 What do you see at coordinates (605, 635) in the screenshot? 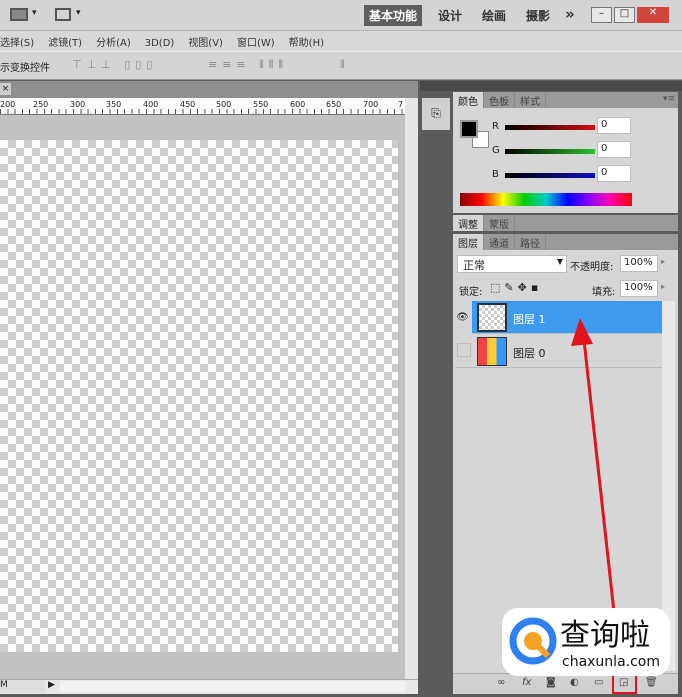
I see `watermark-title: 查询啦` at bounding box center [605, 635].